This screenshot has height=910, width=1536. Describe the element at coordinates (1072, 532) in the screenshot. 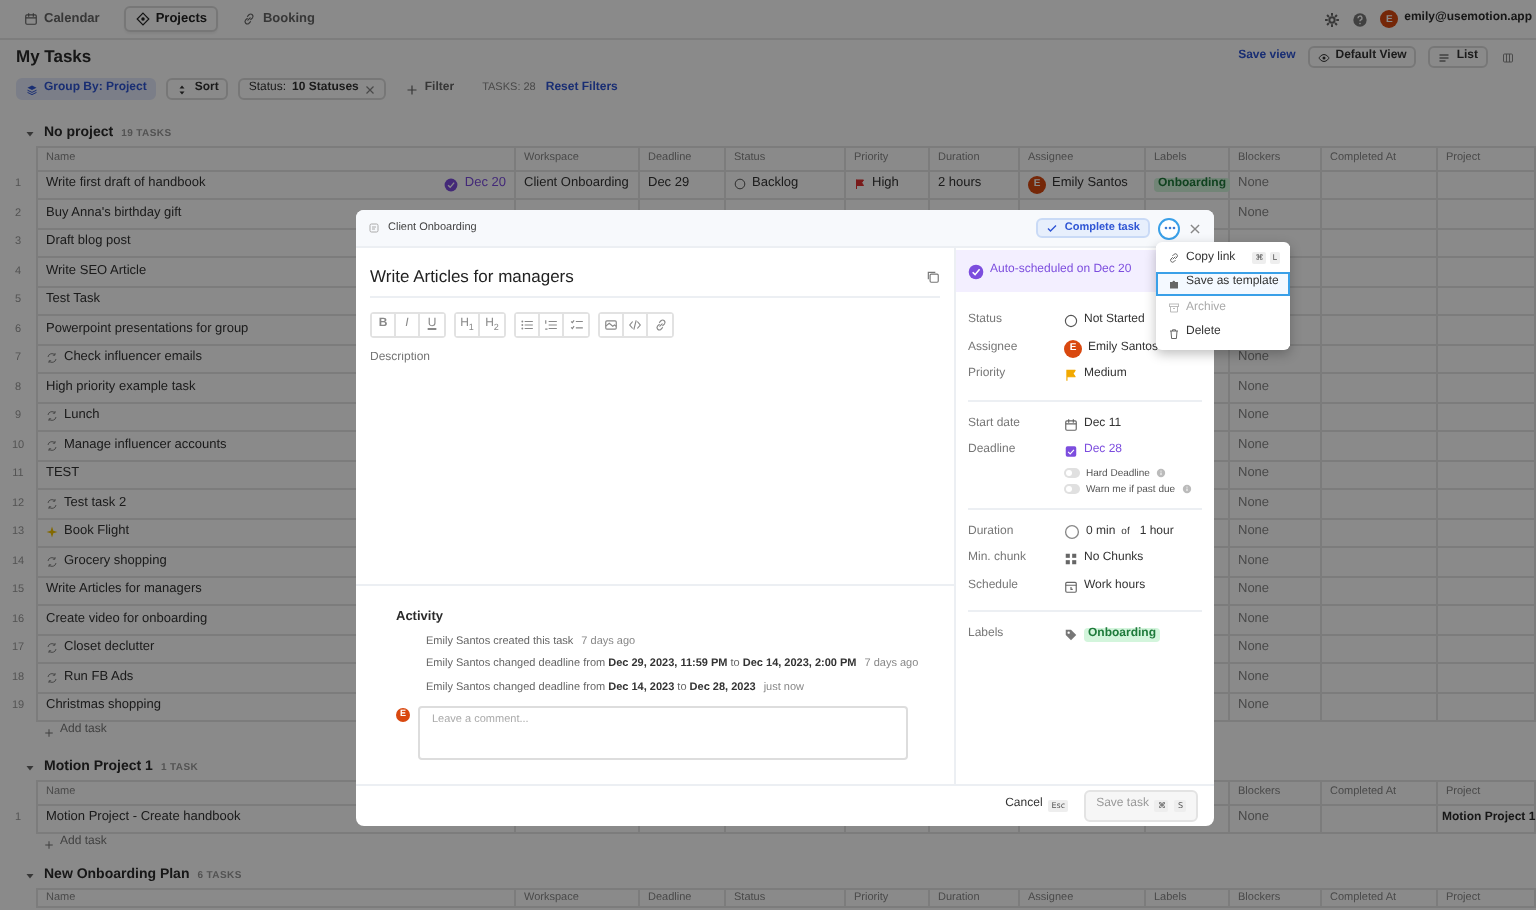

I see `circle-icon` at that location.